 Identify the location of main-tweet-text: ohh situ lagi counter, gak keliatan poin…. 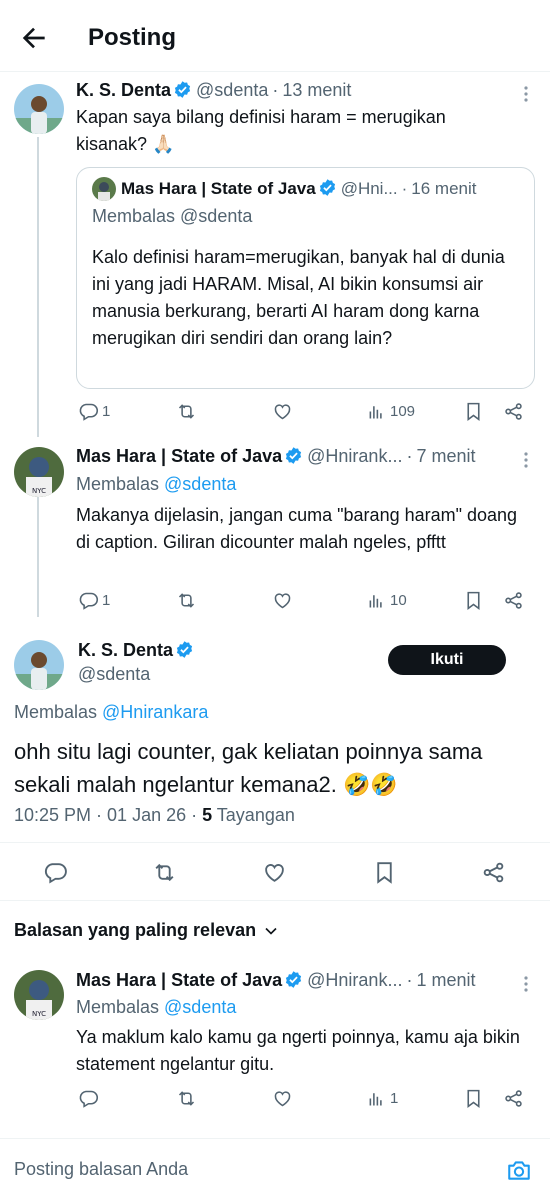
(248, 768).